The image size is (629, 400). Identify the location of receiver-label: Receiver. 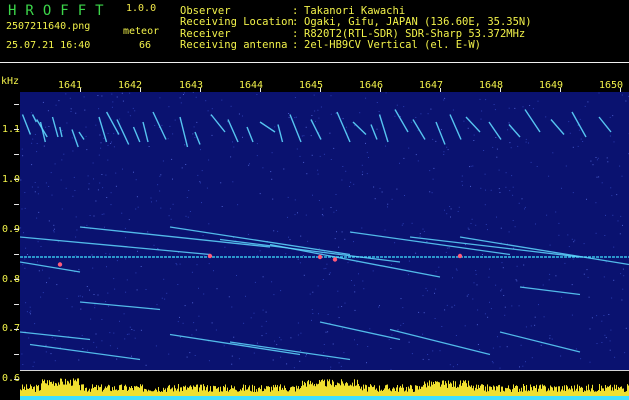
(205, 34).